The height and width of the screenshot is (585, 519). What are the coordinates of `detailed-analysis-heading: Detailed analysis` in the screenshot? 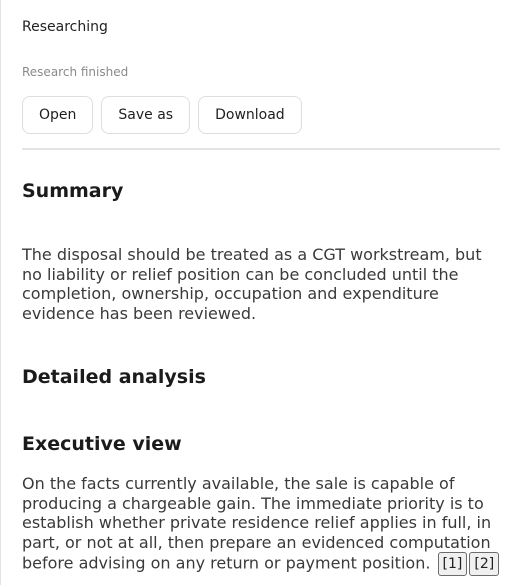 It's located at (114, 377).